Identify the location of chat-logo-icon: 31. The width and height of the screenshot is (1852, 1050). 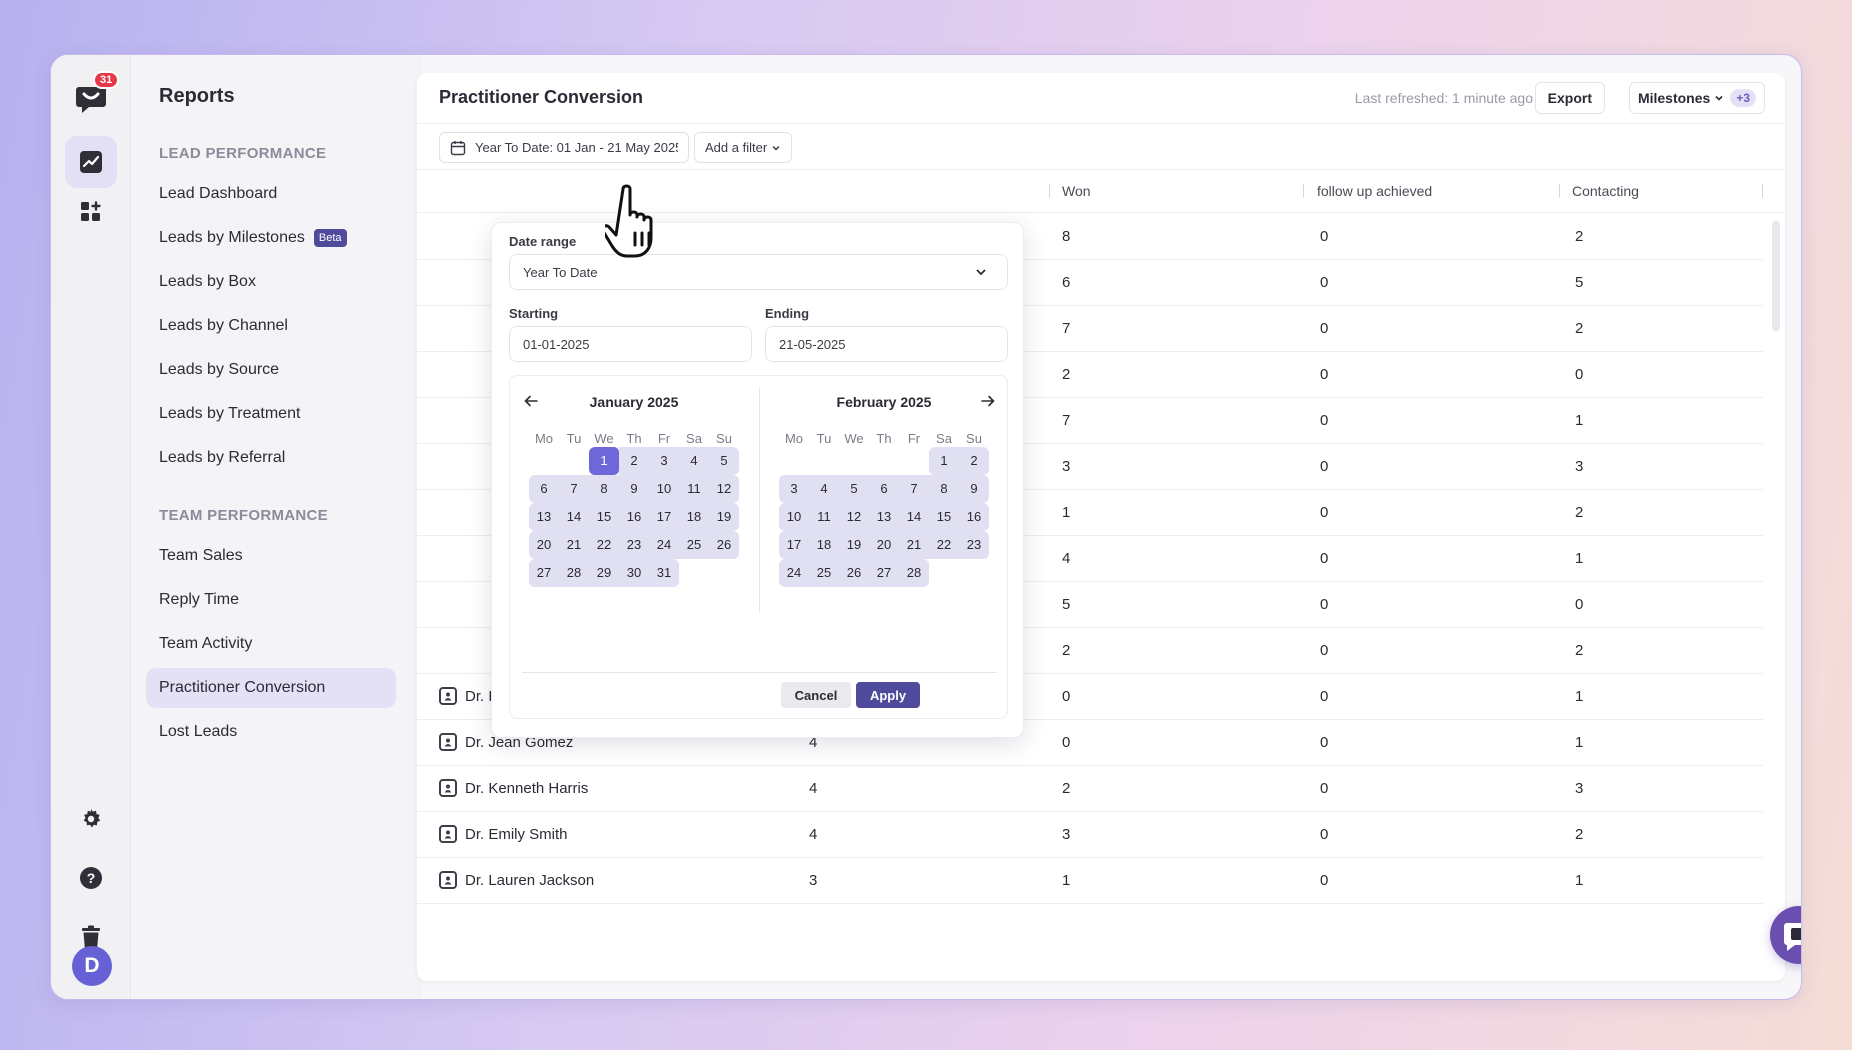
(96, 93).